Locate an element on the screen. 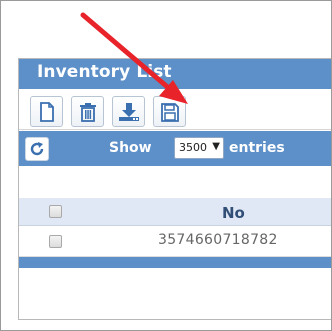  download-icon is located at coordinates (128, 111).